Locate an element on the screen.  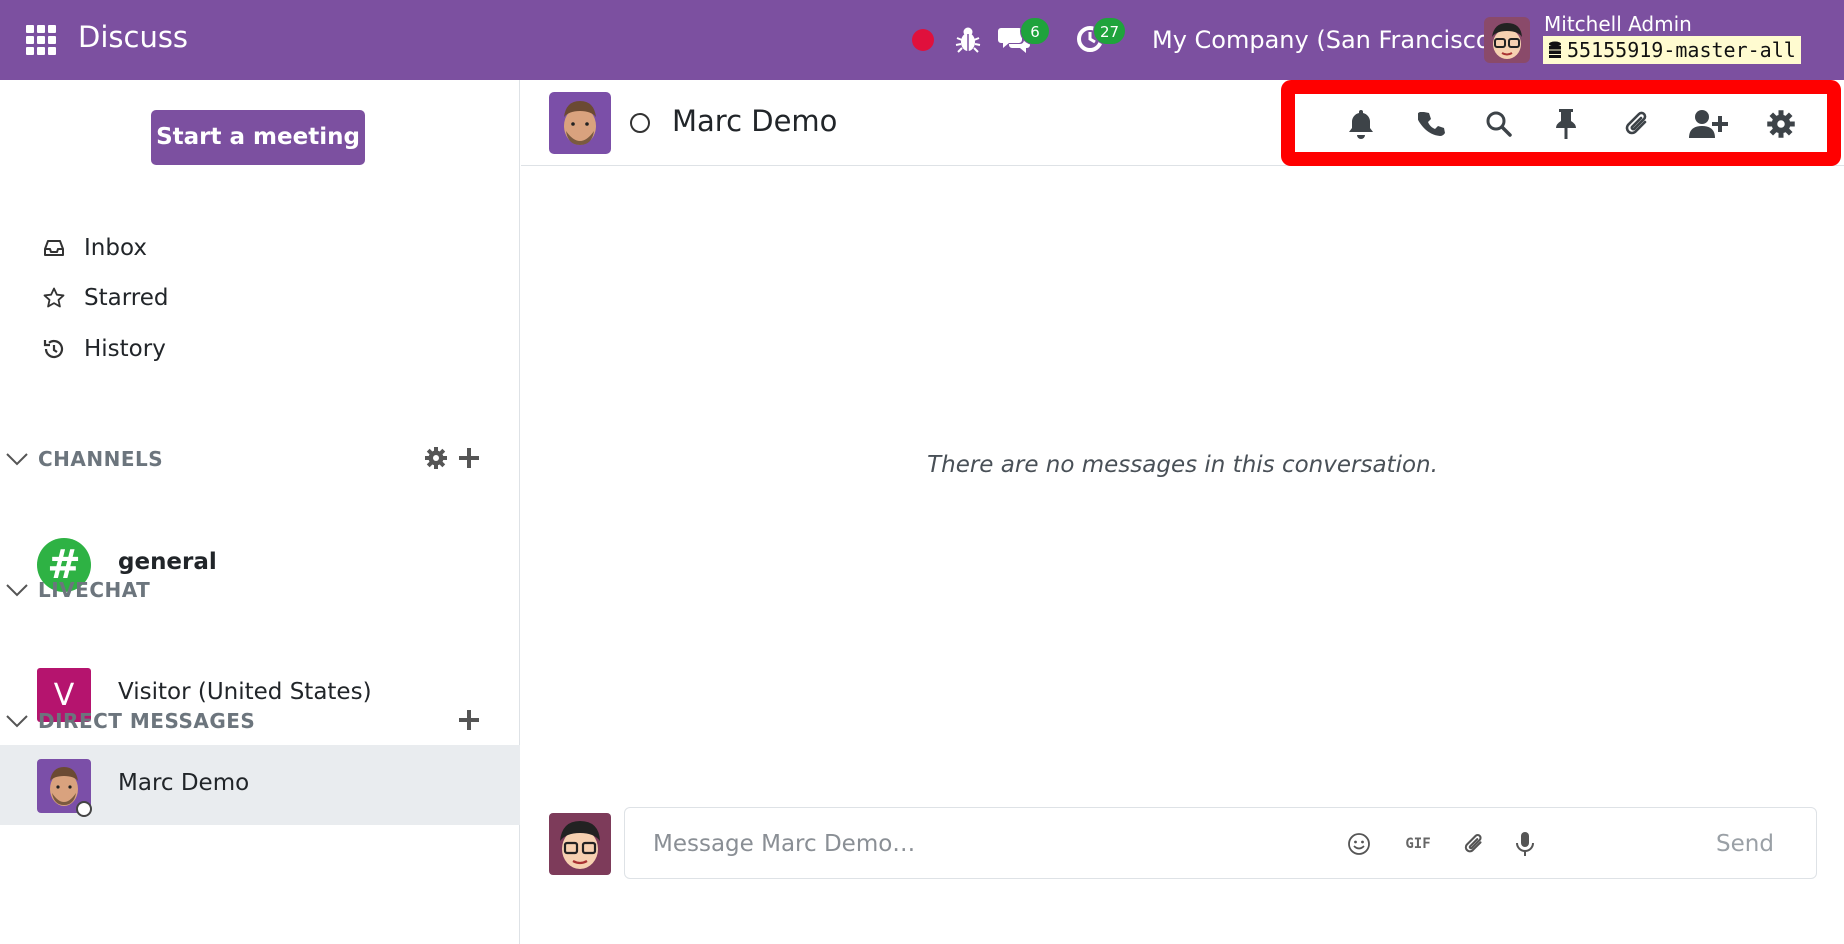
microphone-icon is located at coordinates (1525, 844).